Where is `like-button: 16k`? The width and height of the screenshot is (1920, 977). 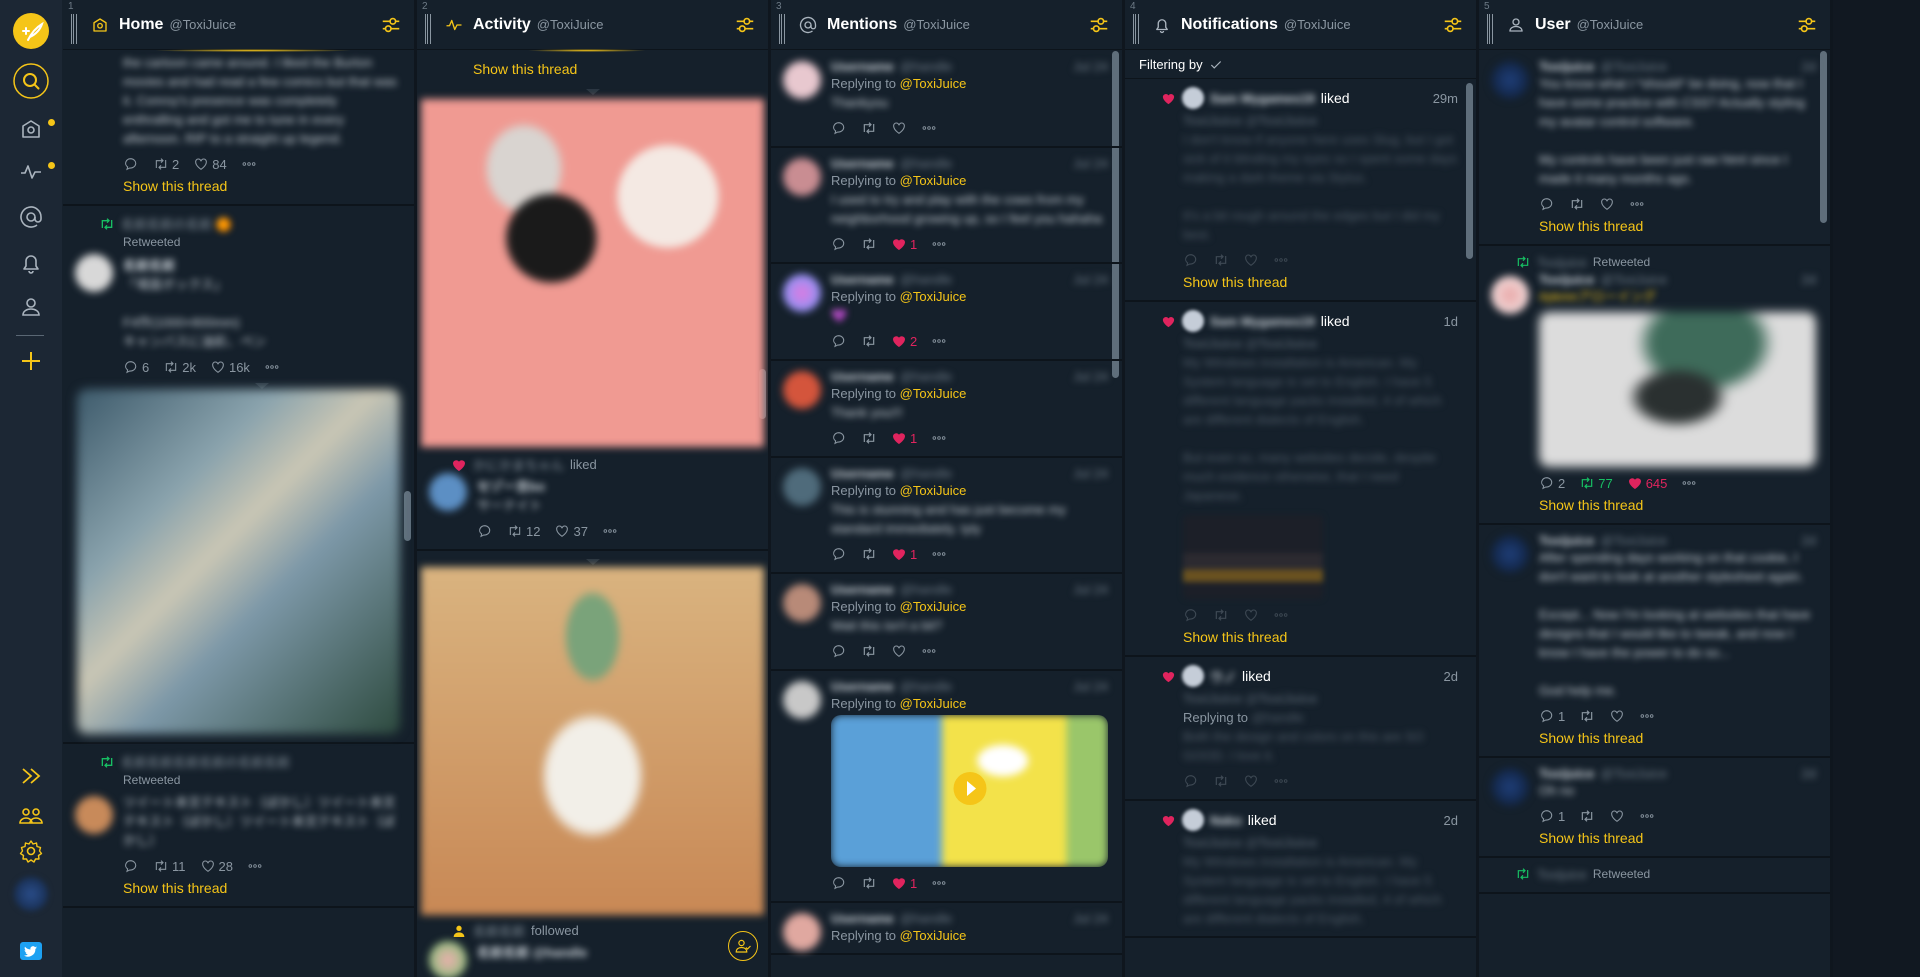
like-button: 16k is located at coordinates (230, 367).